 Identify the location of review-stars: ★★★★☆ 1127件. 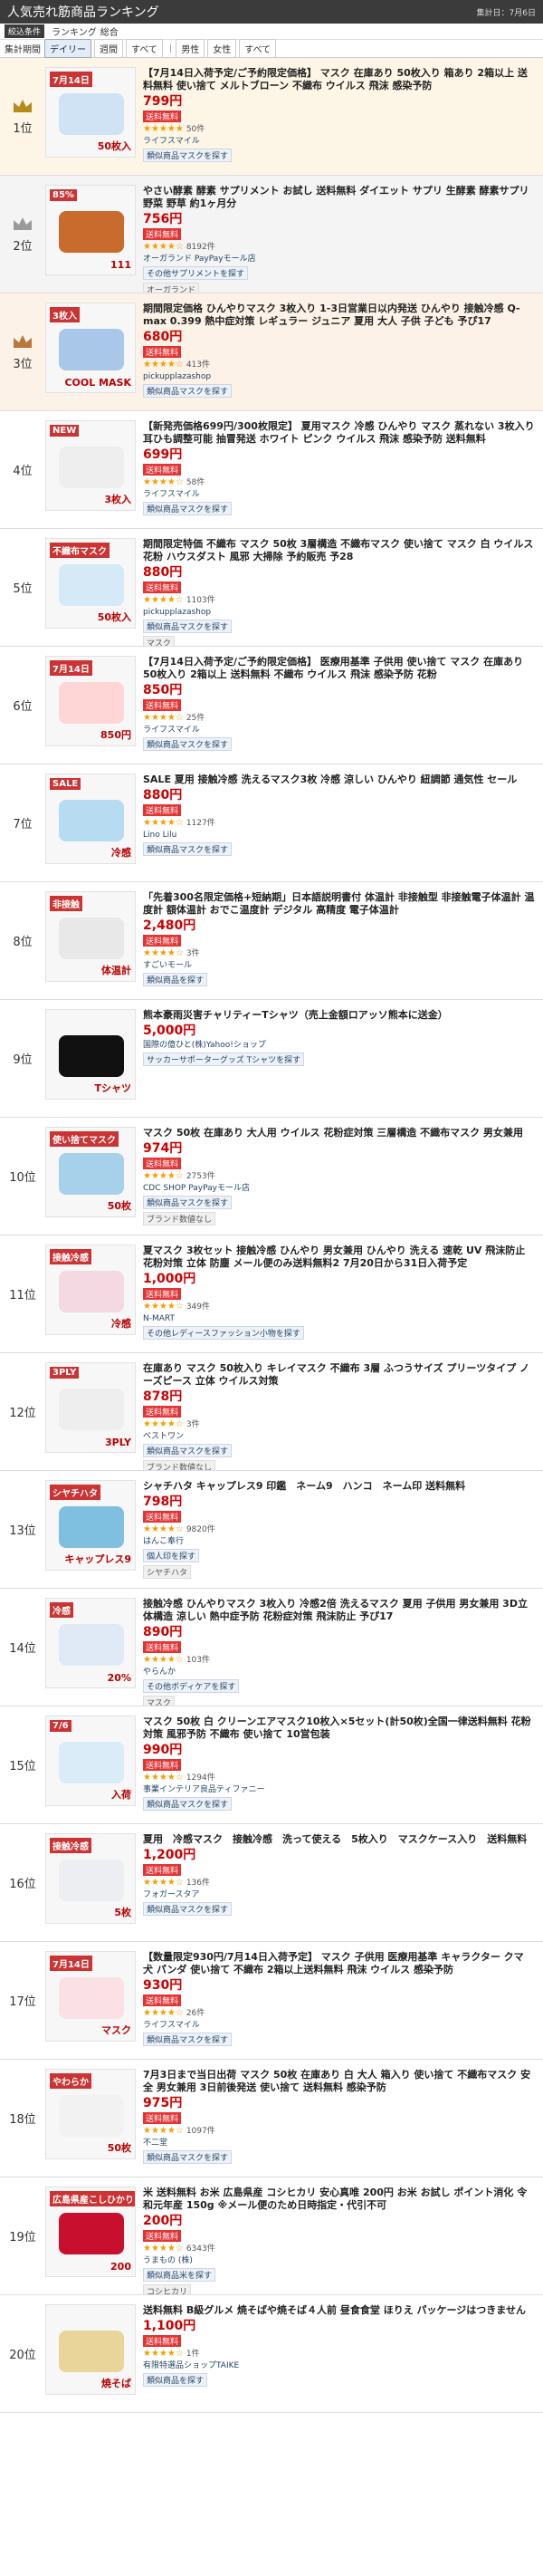
(340, 823).